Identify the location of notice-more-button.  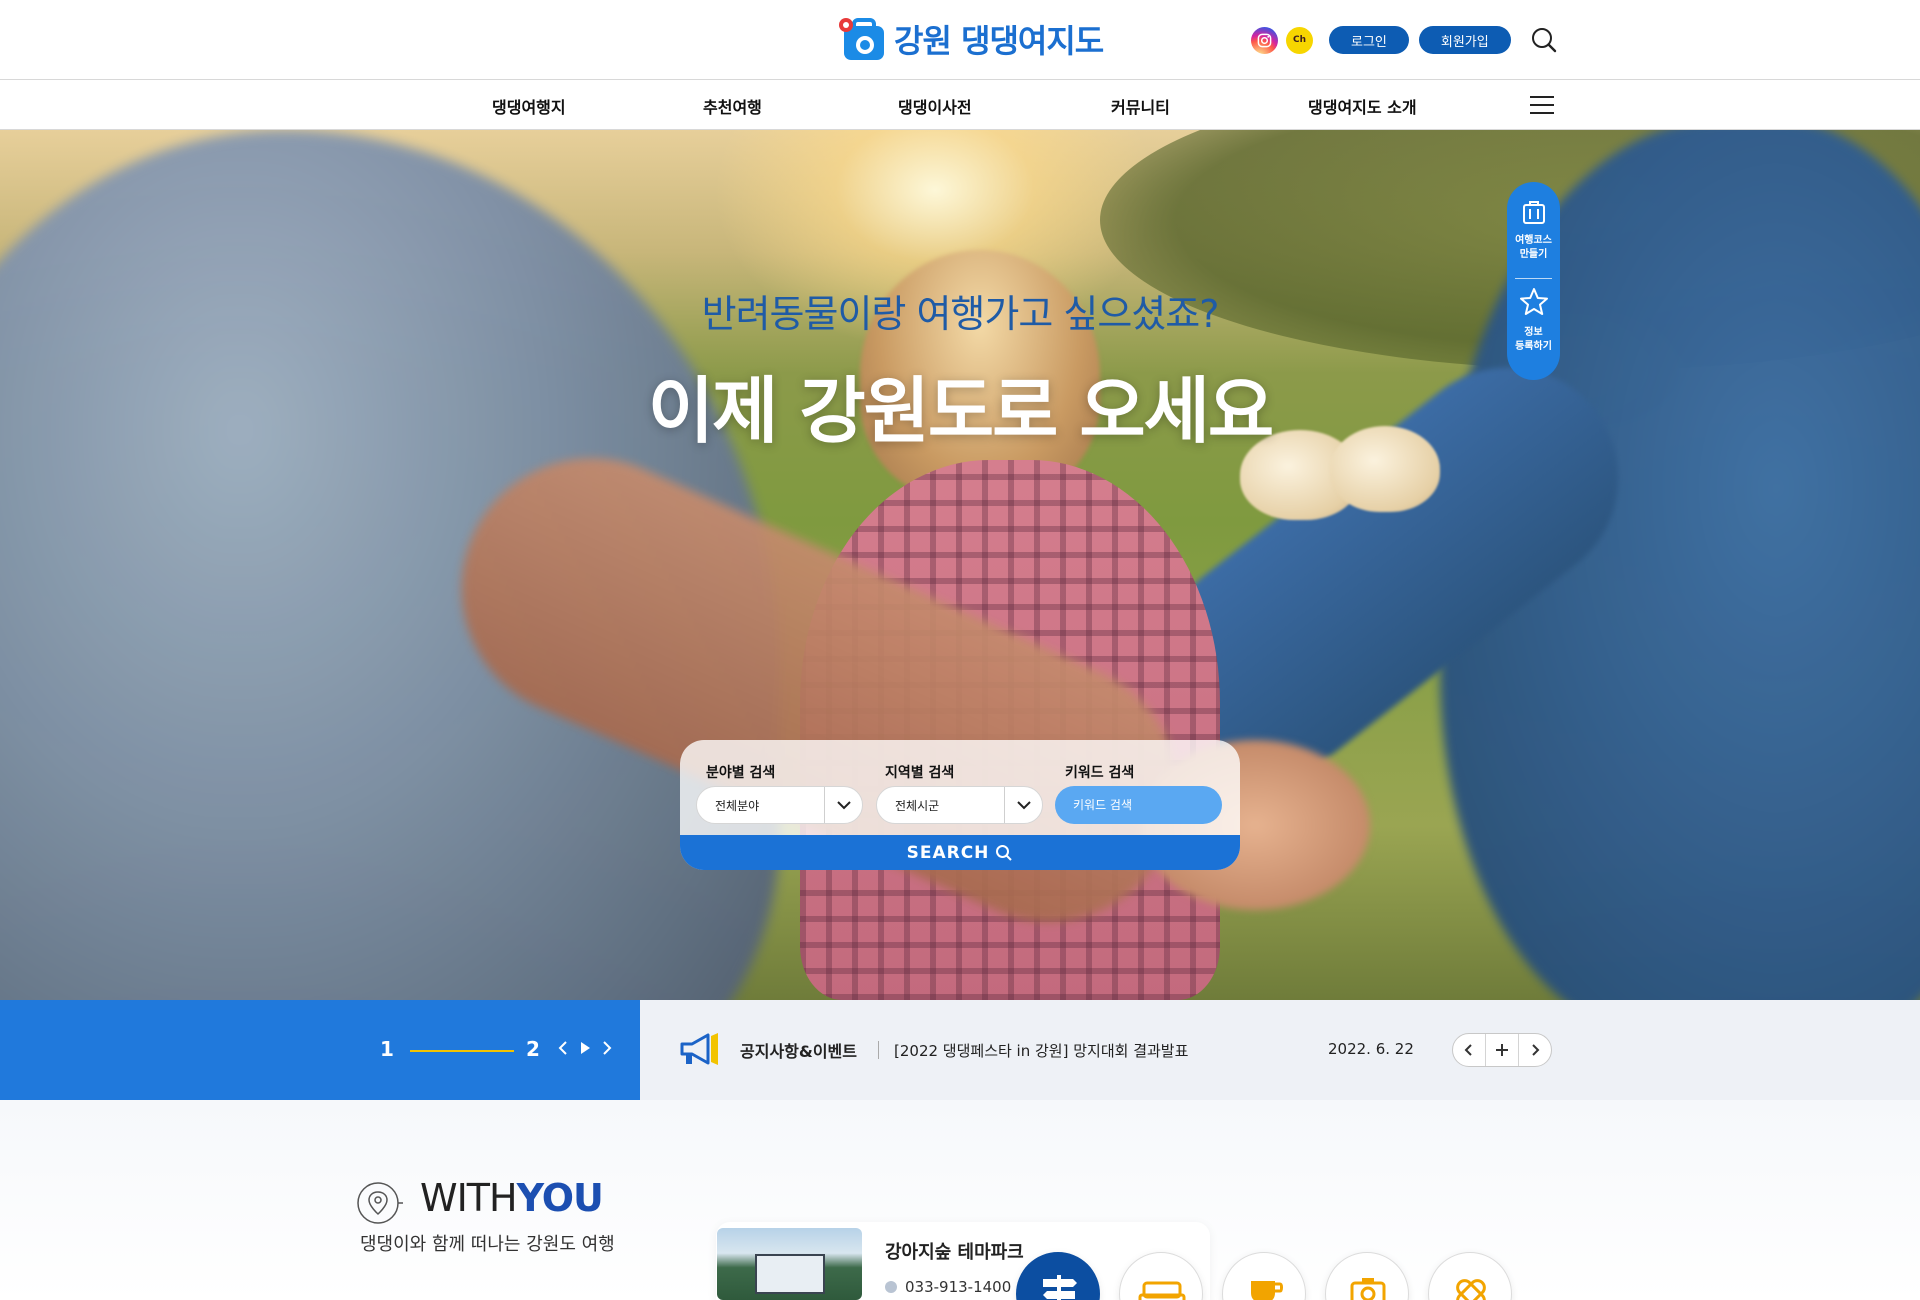
(1502, 1050).